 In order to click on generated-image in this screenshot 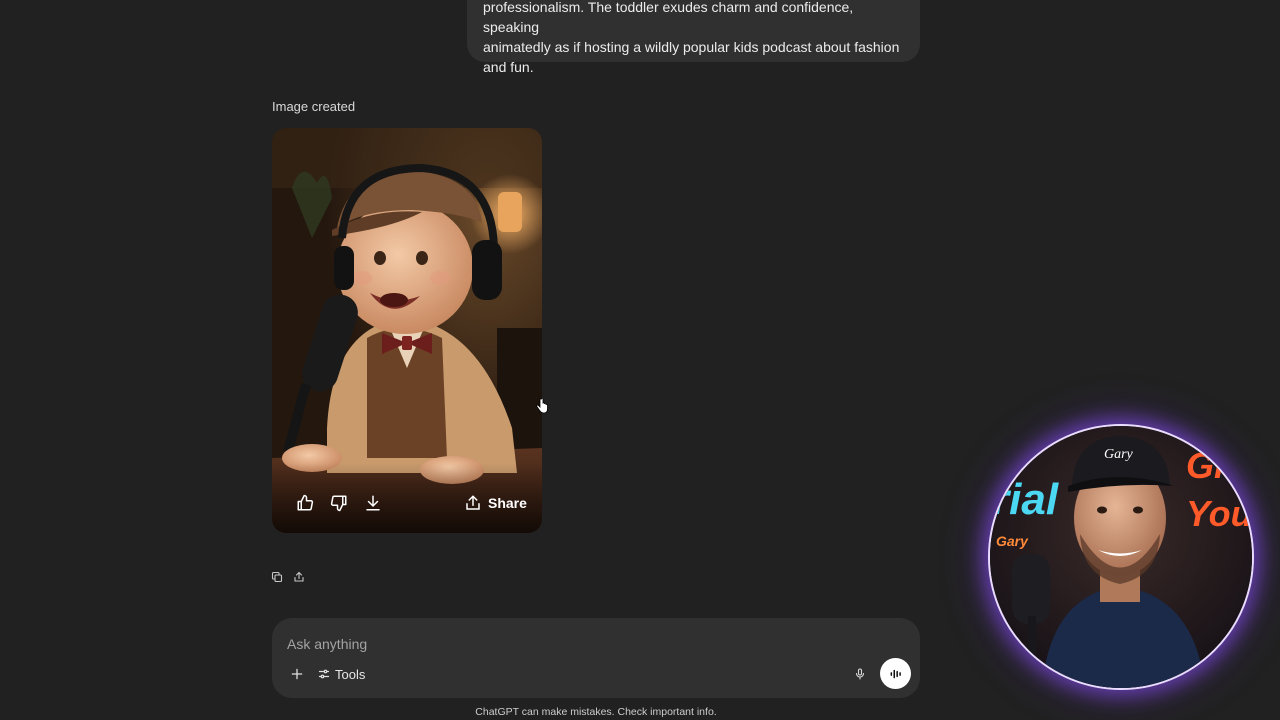, I will do `click(407, 330)`.